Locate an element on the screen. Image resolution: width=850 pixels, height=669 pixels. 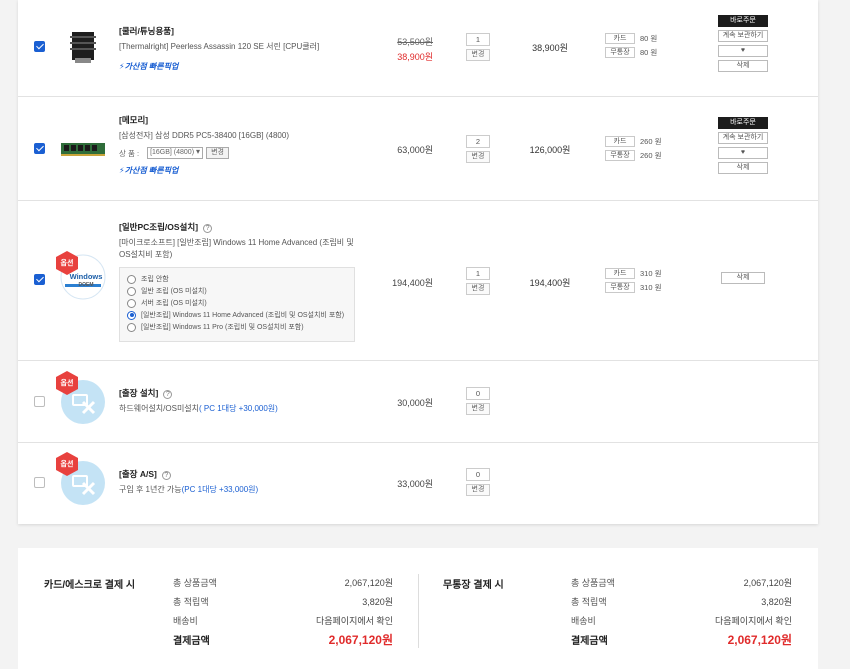
description-text: 구입 후 1년간 가능 is located at coordinates (150, 489).